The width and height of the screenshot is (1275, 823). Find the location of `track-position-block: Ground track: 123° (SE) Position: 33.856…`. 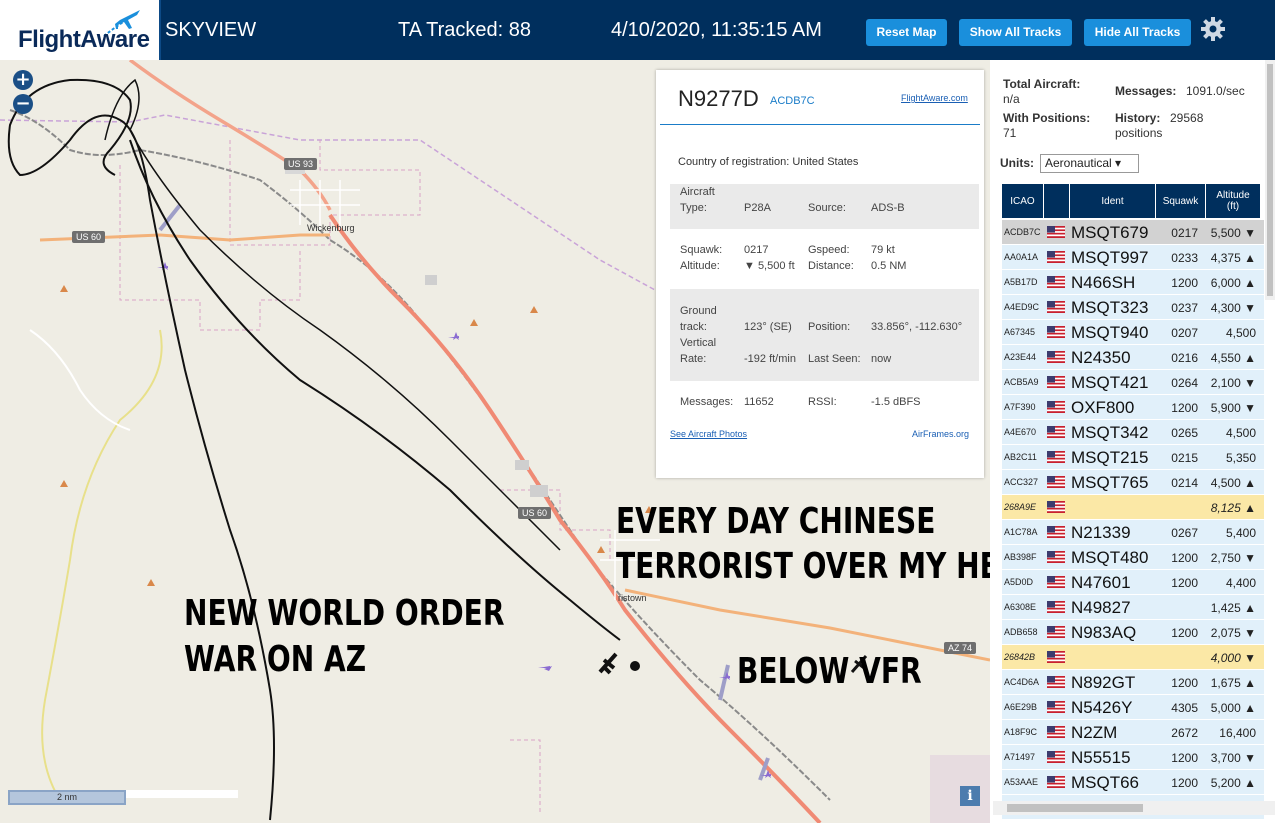

track-position-block: Ground track: 123° (SE) Position: 33.856… is located at coordinates (824, 335).